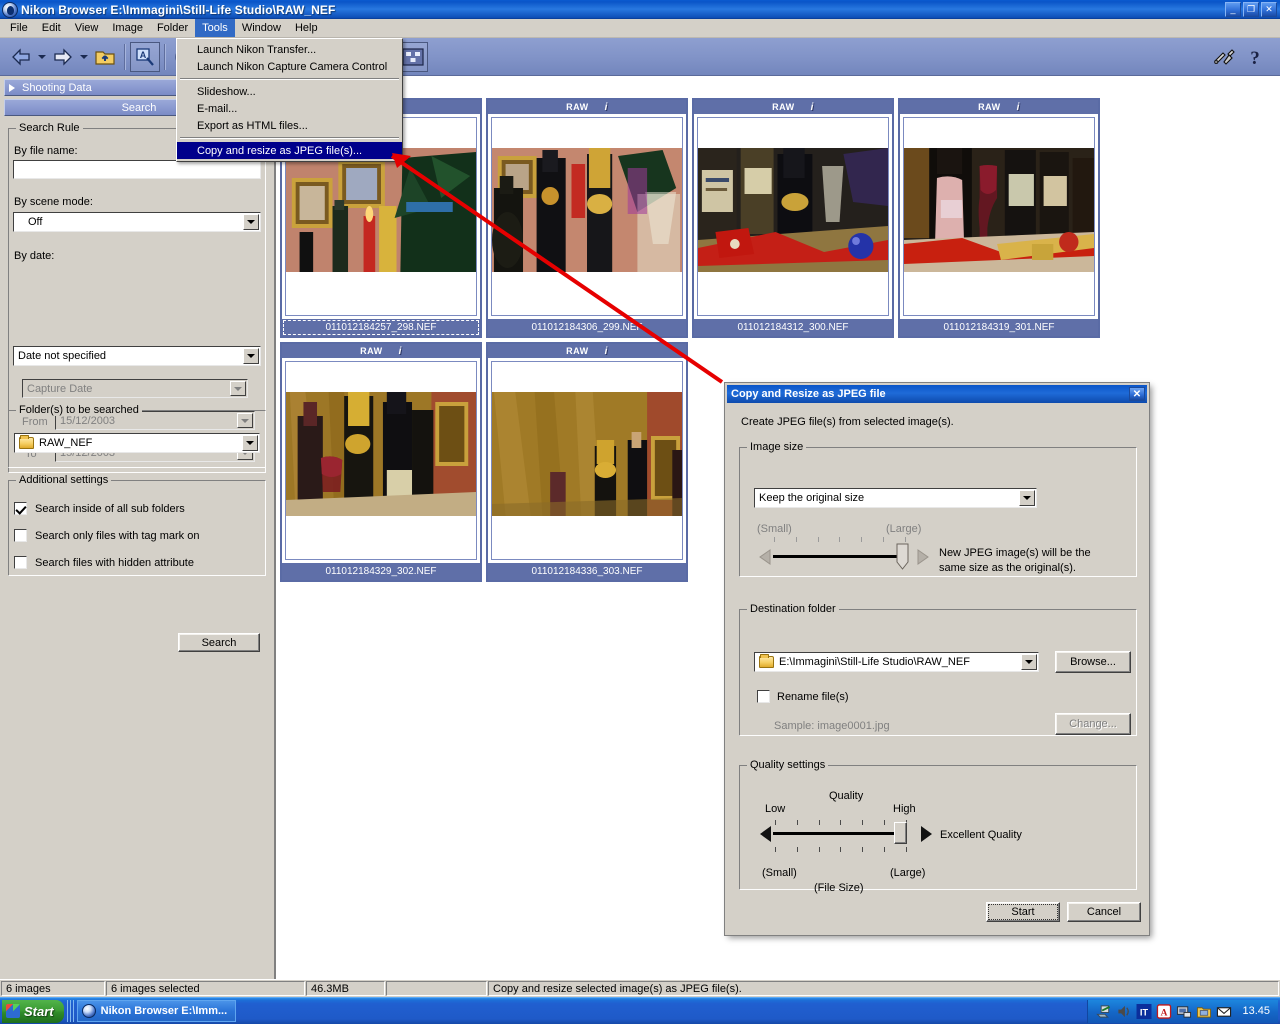 The image size is (1280, 1024). I want to click on by-file-name-input, so click(137, 169).